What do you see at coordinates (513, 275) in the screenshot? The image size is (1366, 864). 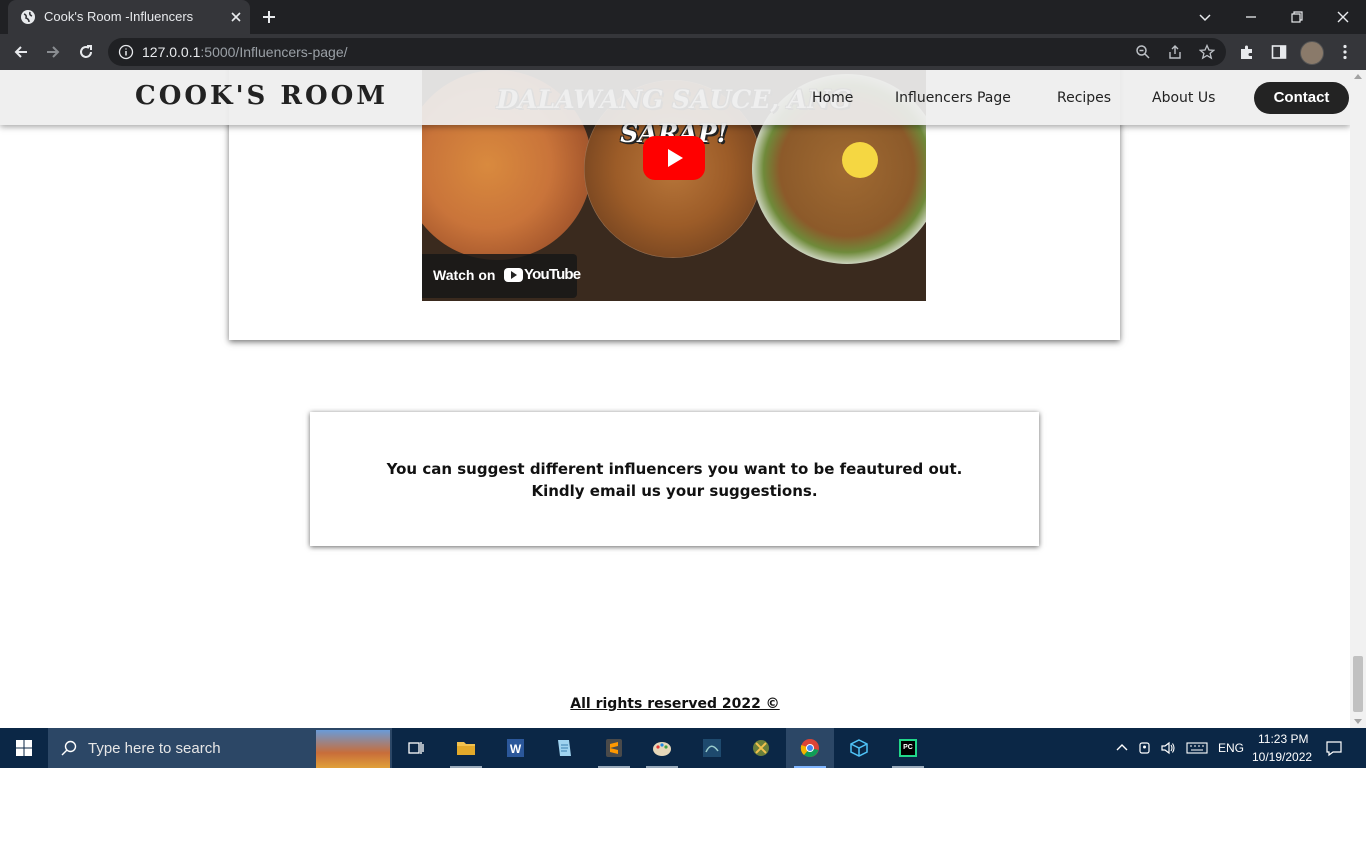 I see `youtube-logo-icon` at bounding box center [513, 275].